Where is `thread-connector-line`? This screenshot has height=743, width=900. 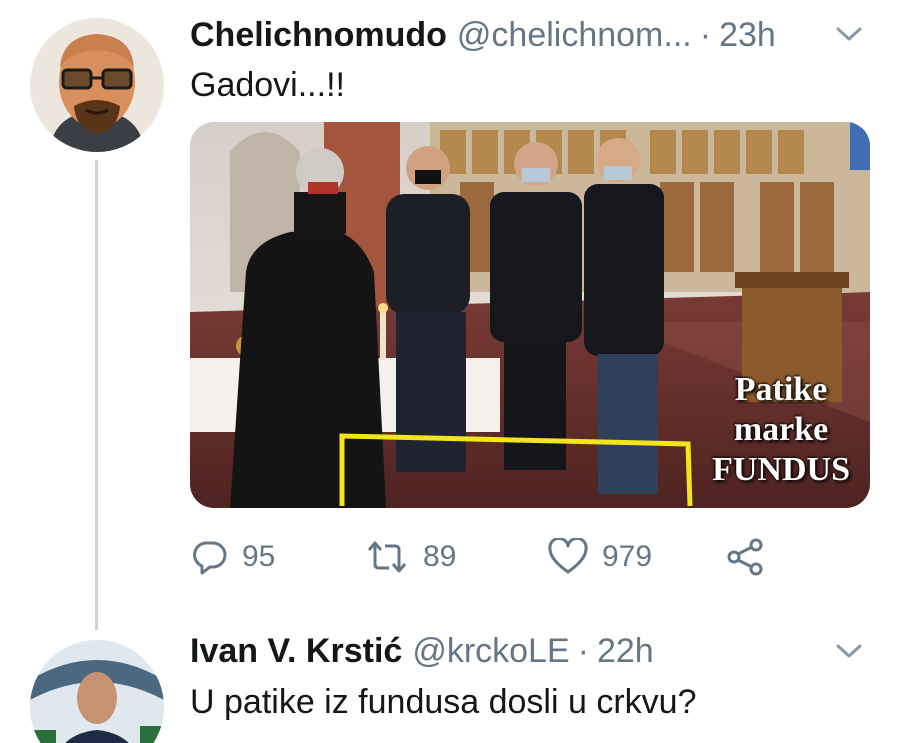 thread-connector-line is located at coordinates (96, 395).